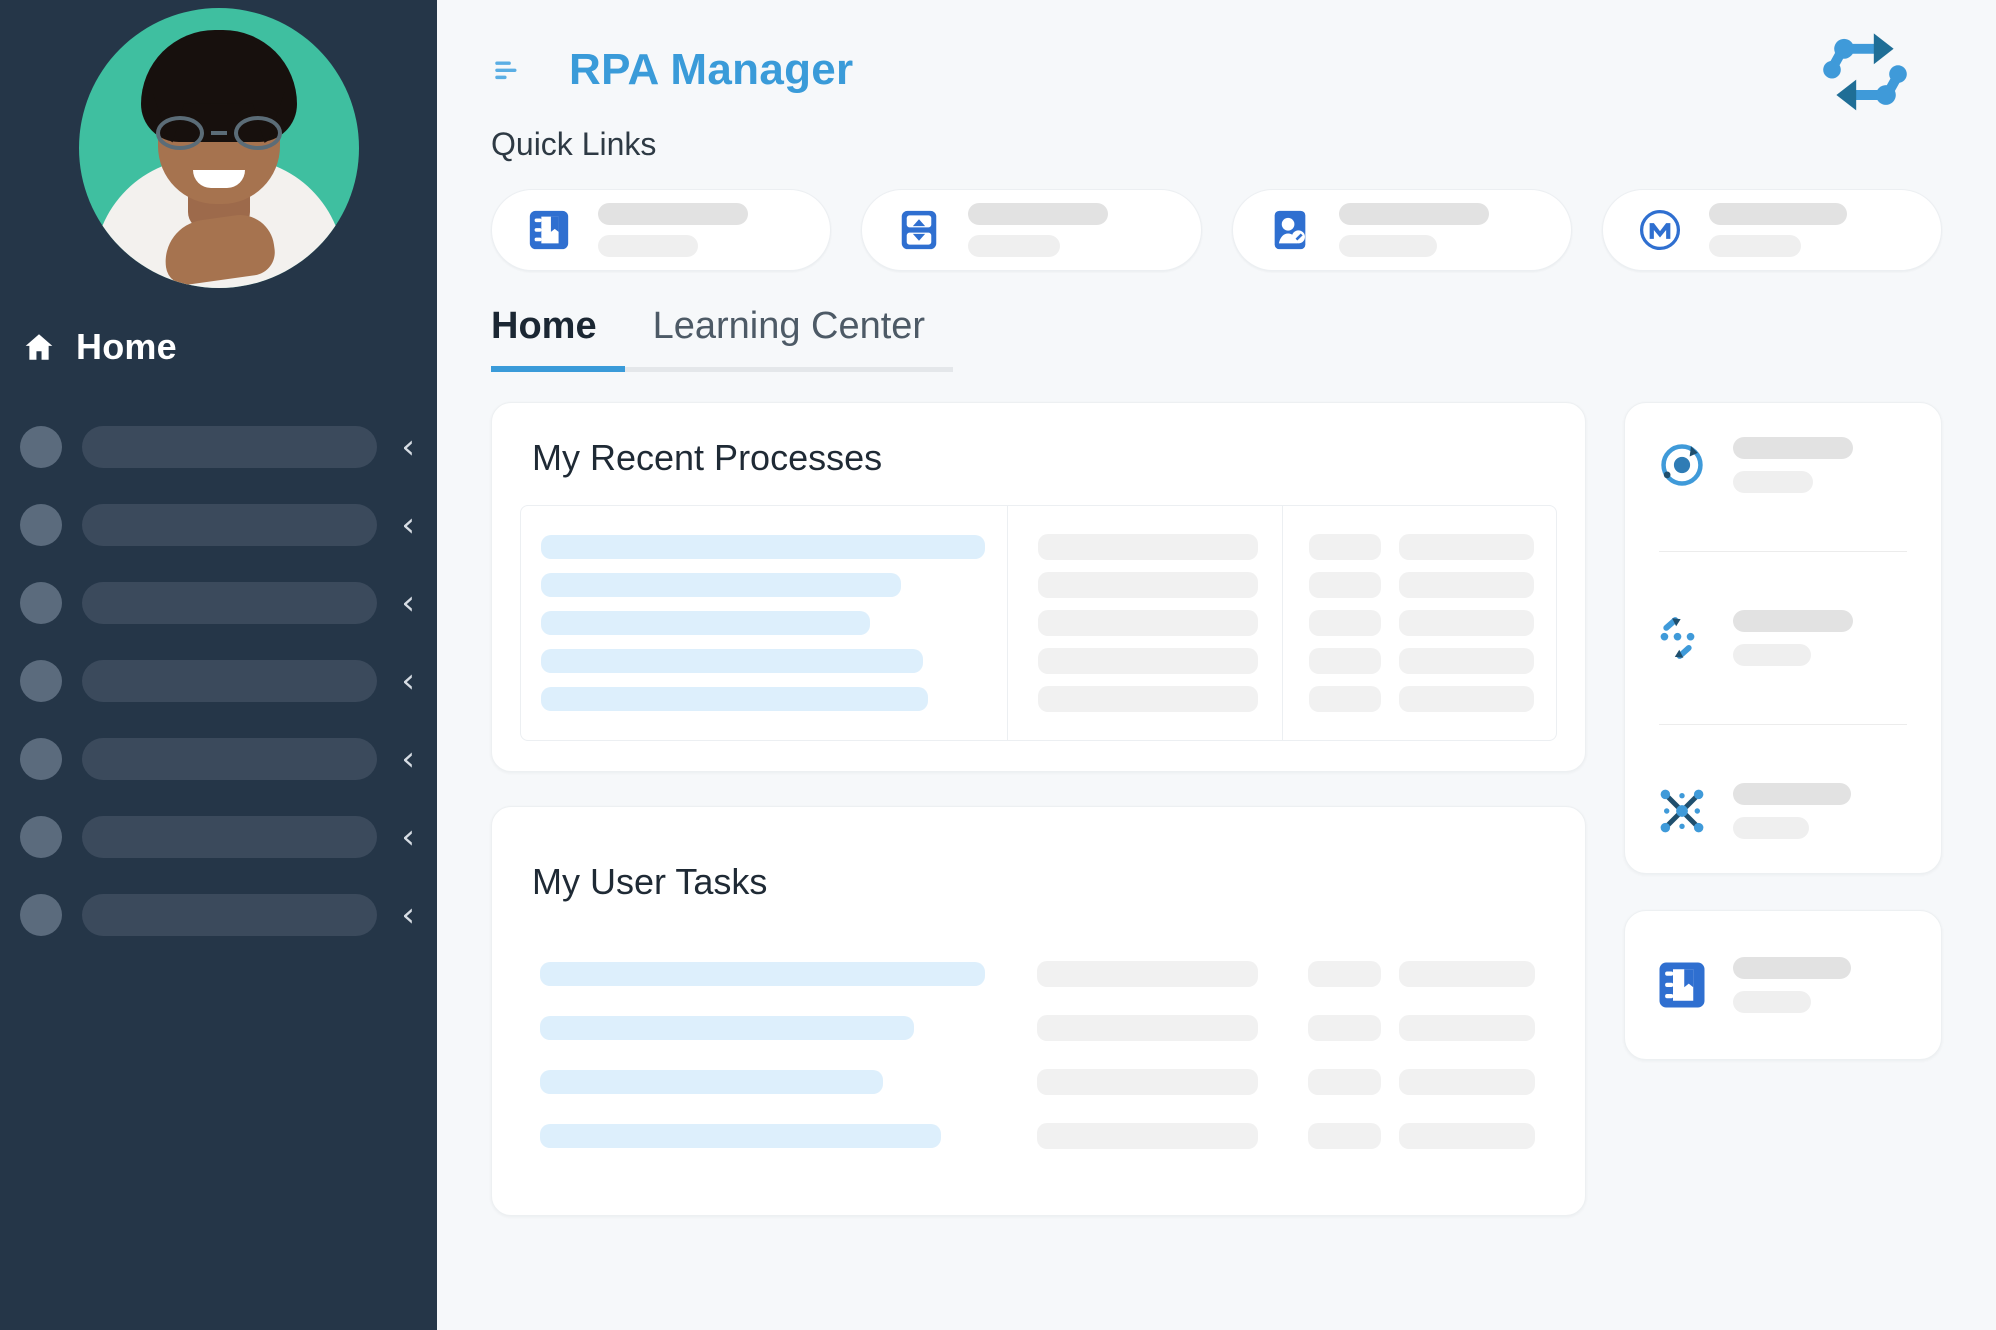  I want to click on avatar-container, so click(218, 144).